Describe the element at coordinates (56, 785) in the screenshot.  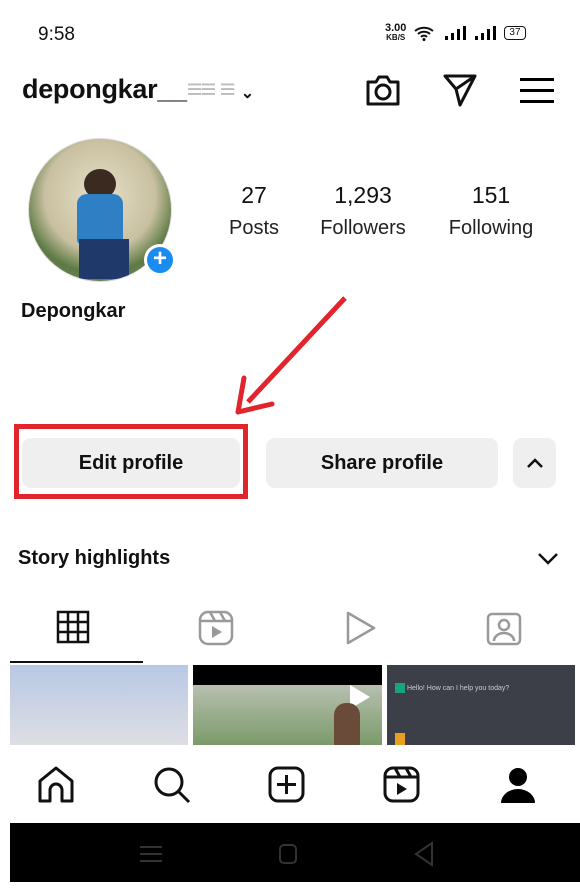
I see `home-icon` at that location.